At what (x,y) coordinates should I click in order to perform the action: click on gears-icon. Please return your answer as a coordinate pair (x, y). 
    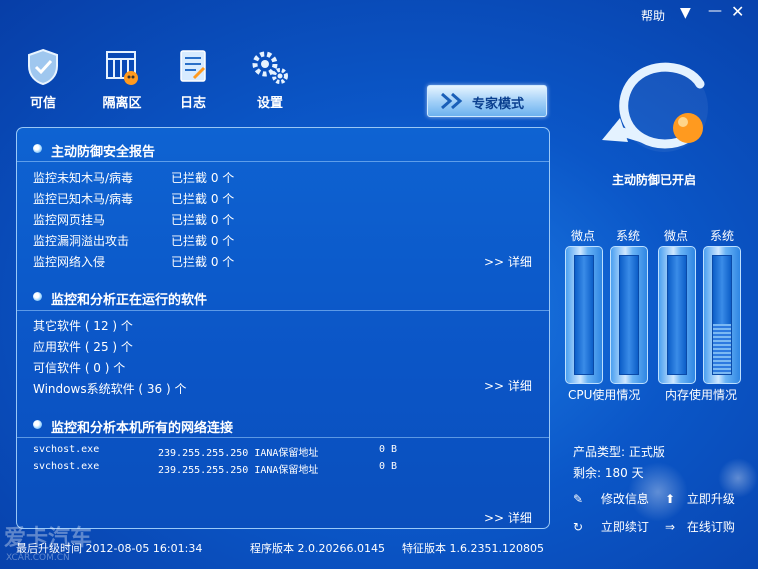
    Looking at the image, I should click on (270, 67).